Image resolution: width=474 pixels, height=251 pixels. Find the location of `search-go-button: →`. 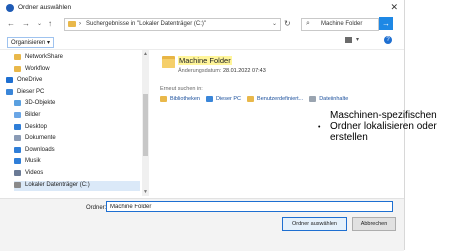

search-go-button: → is located at coordinates (386, 23).